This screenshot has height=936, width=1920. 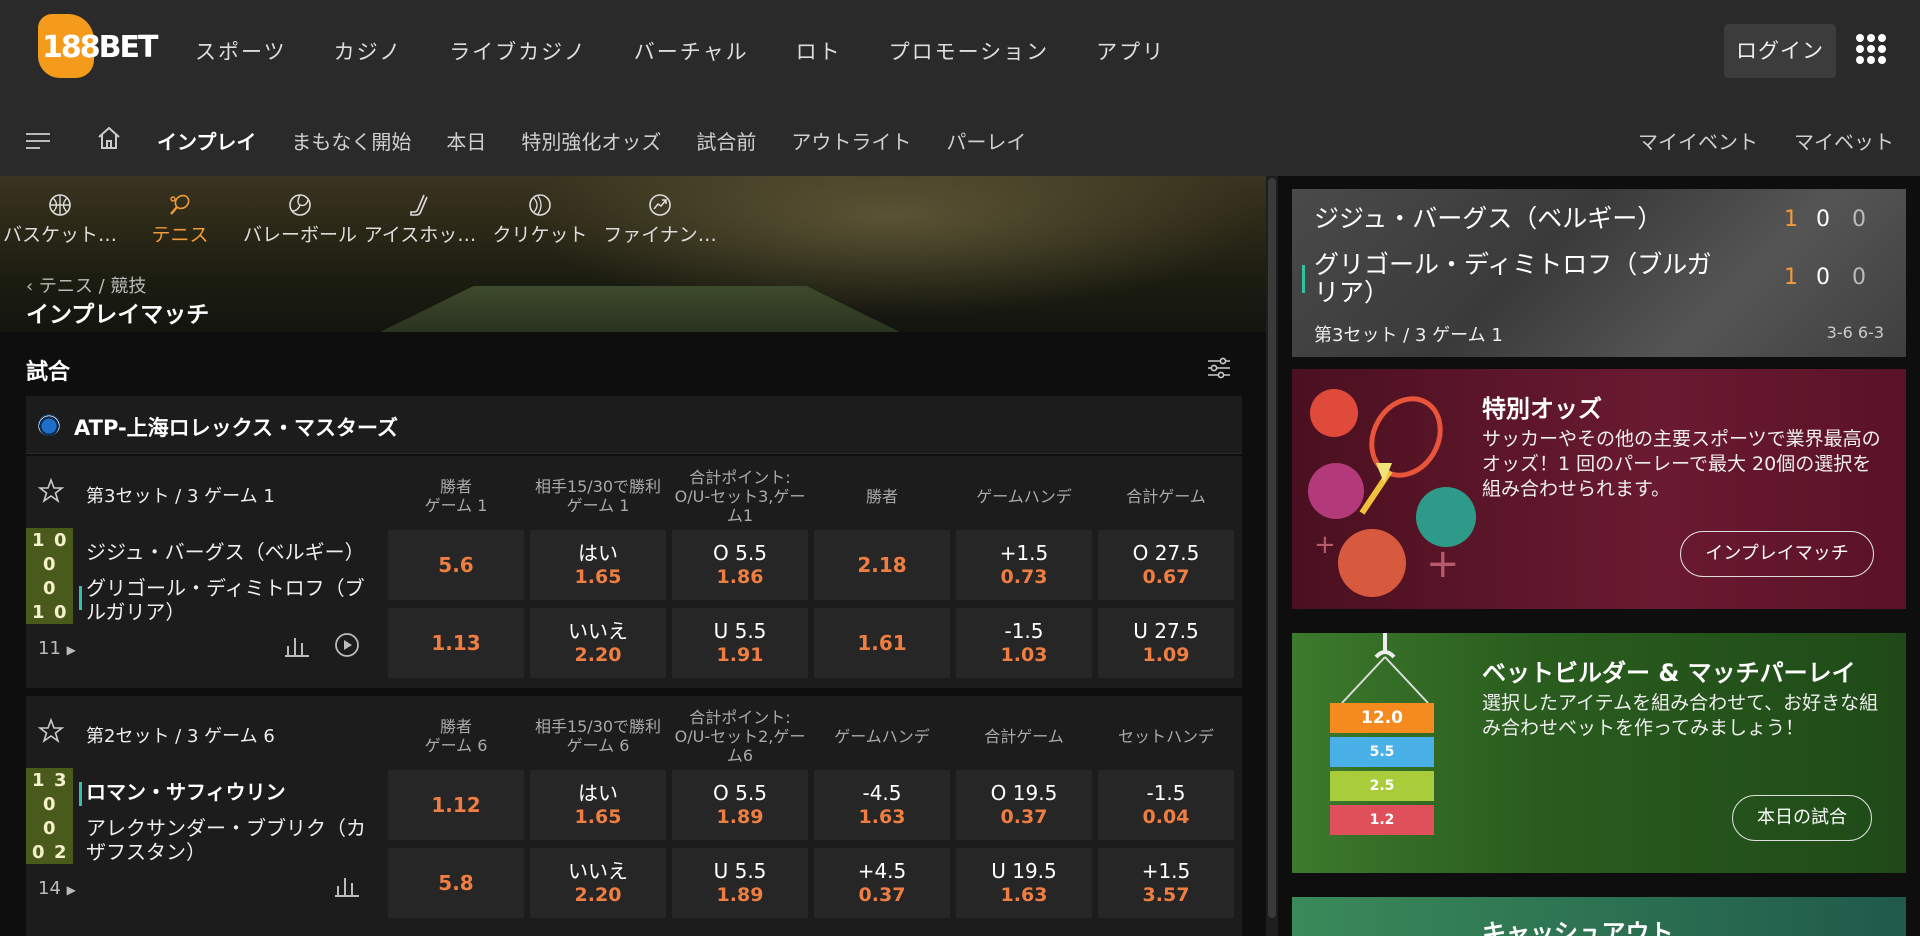 I want to click on odds-value: 1.09, so click(x=1166, y=655).